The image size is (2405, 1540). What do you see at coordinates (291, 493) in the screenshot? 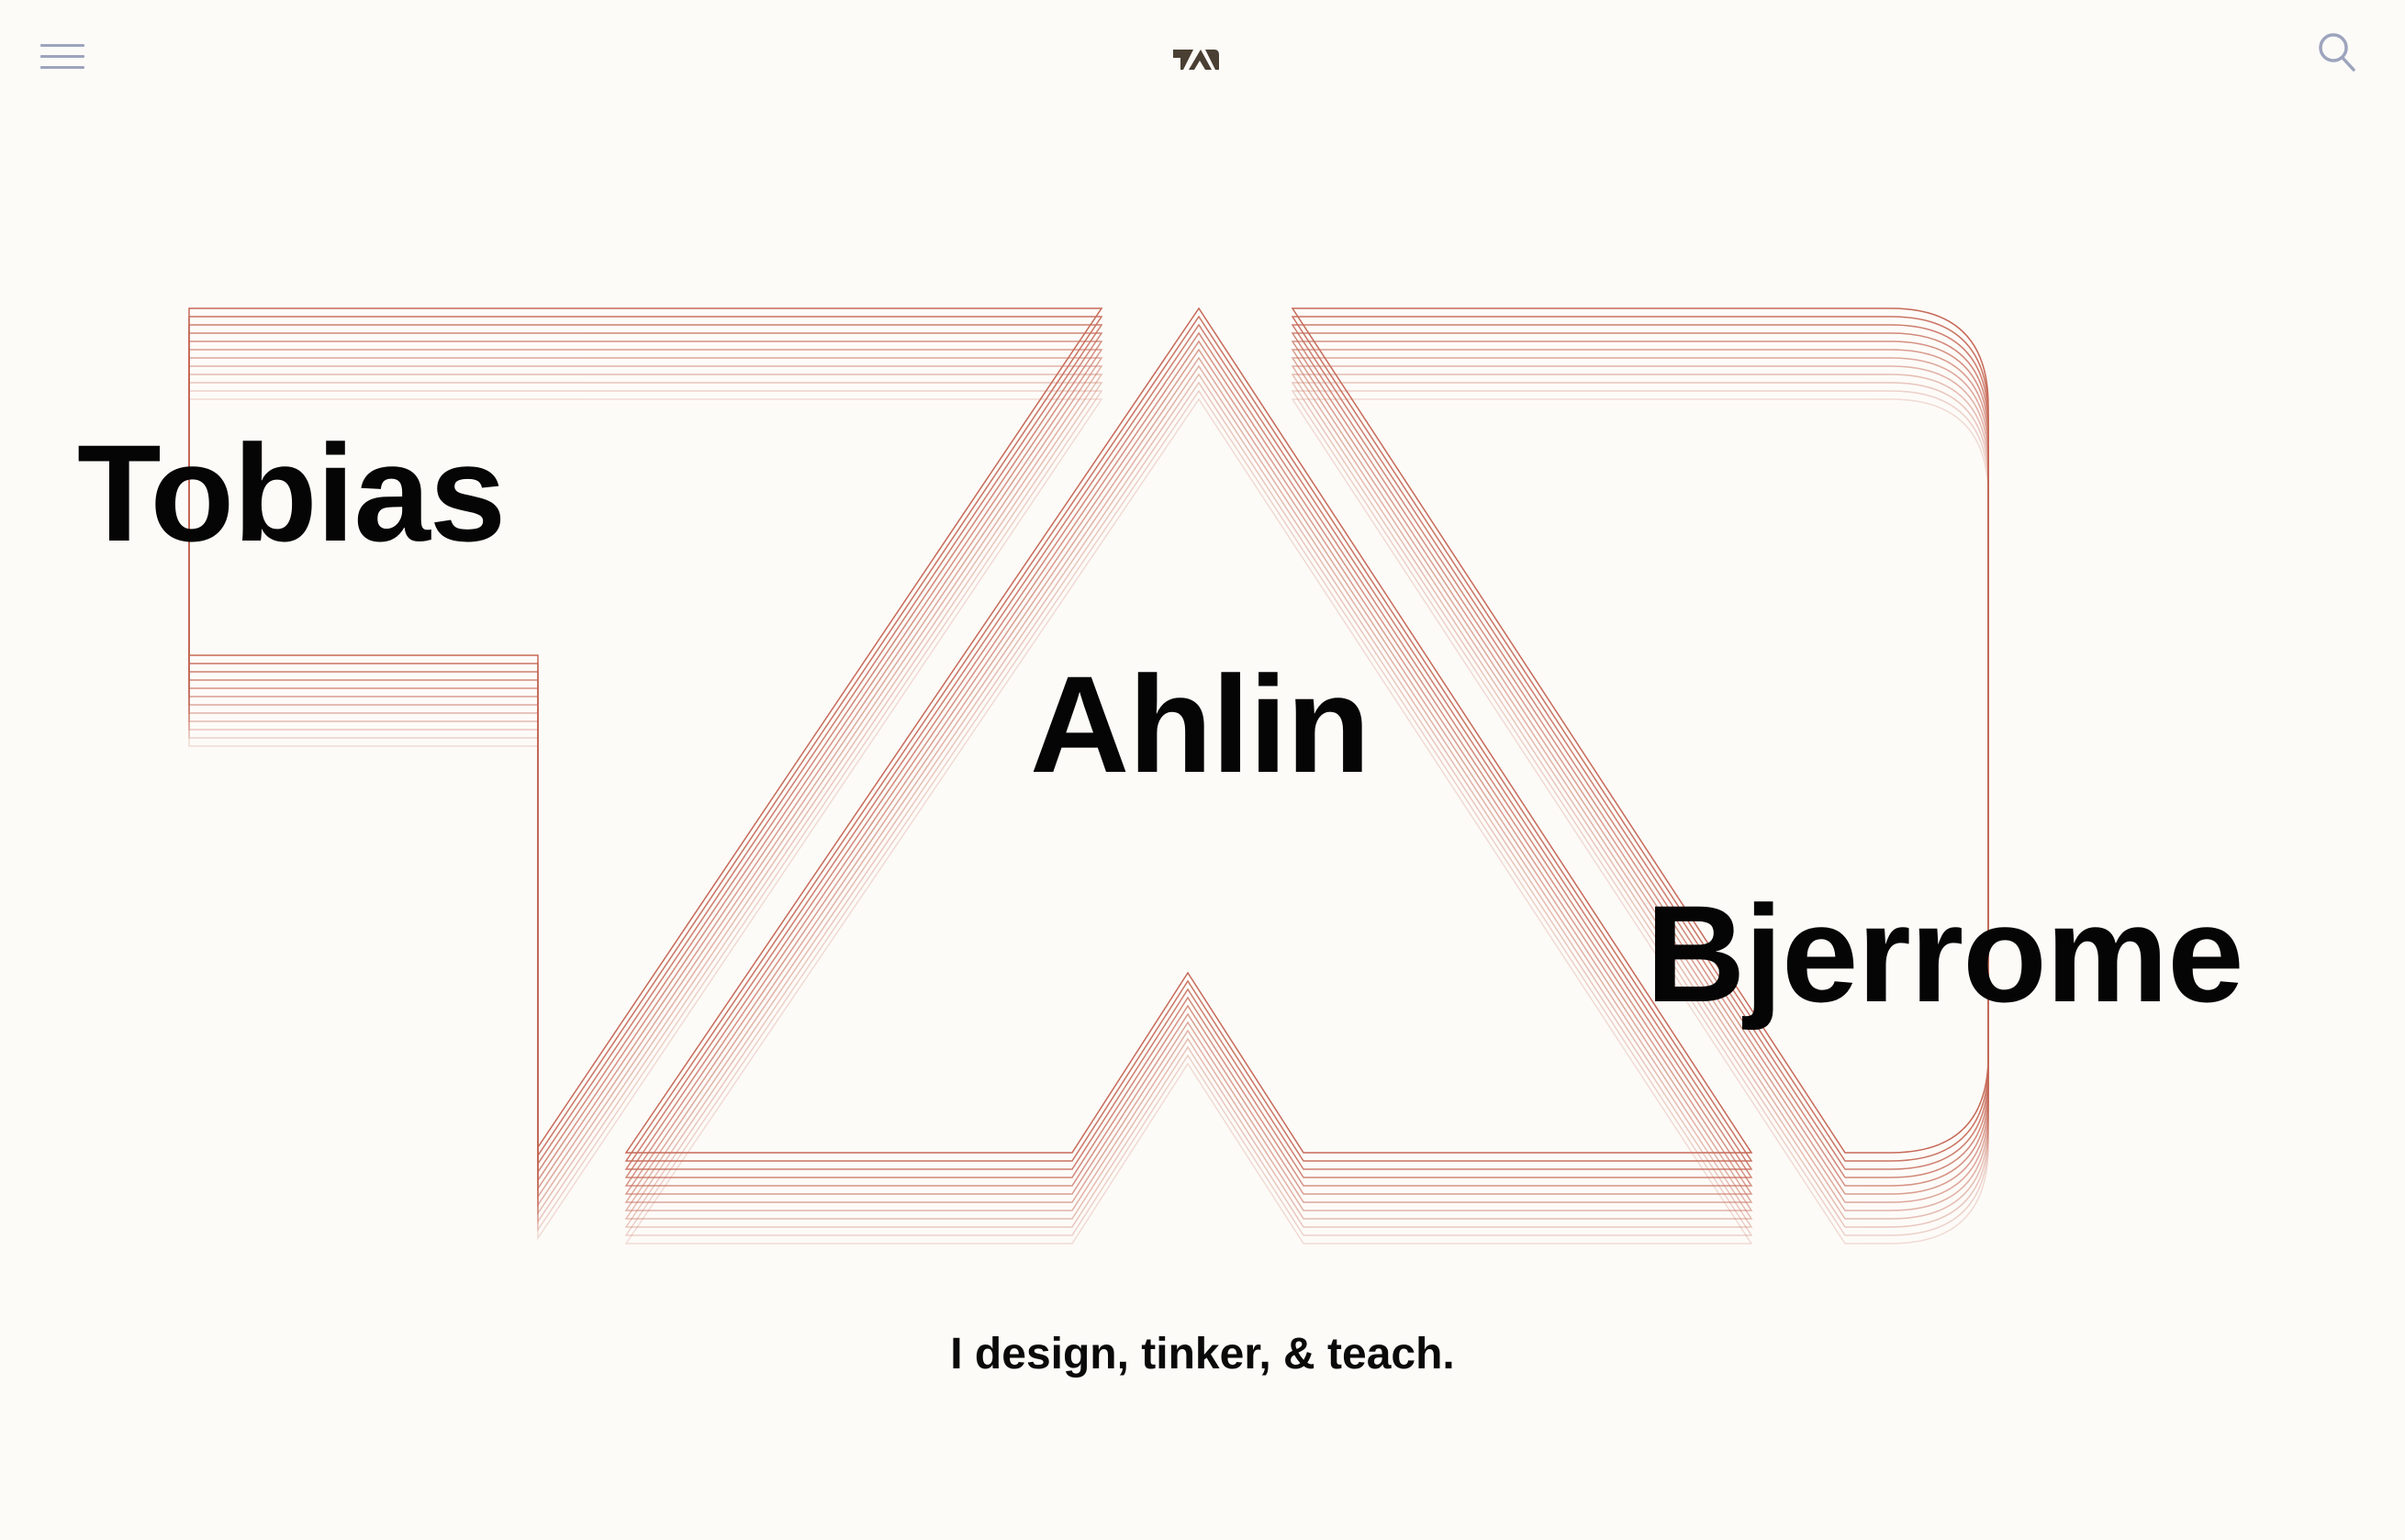
I see `name-first: Tobias` at bounding box center [291, 493].